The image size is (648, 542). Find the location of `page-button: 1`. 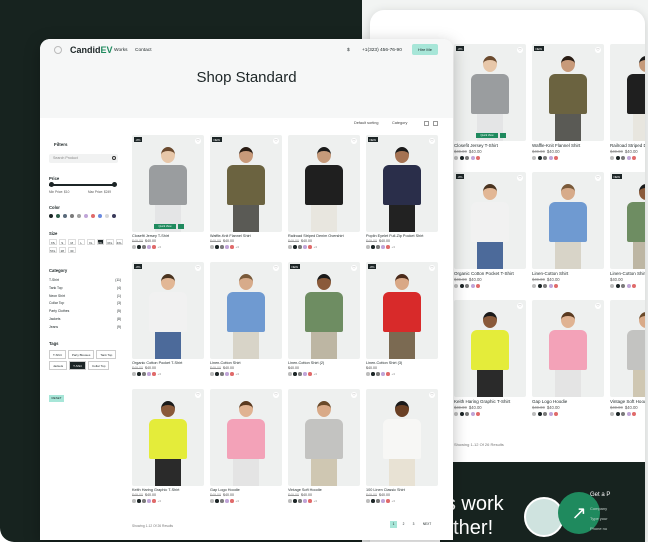

page-button: 1 is located at coordinates (393, 524).